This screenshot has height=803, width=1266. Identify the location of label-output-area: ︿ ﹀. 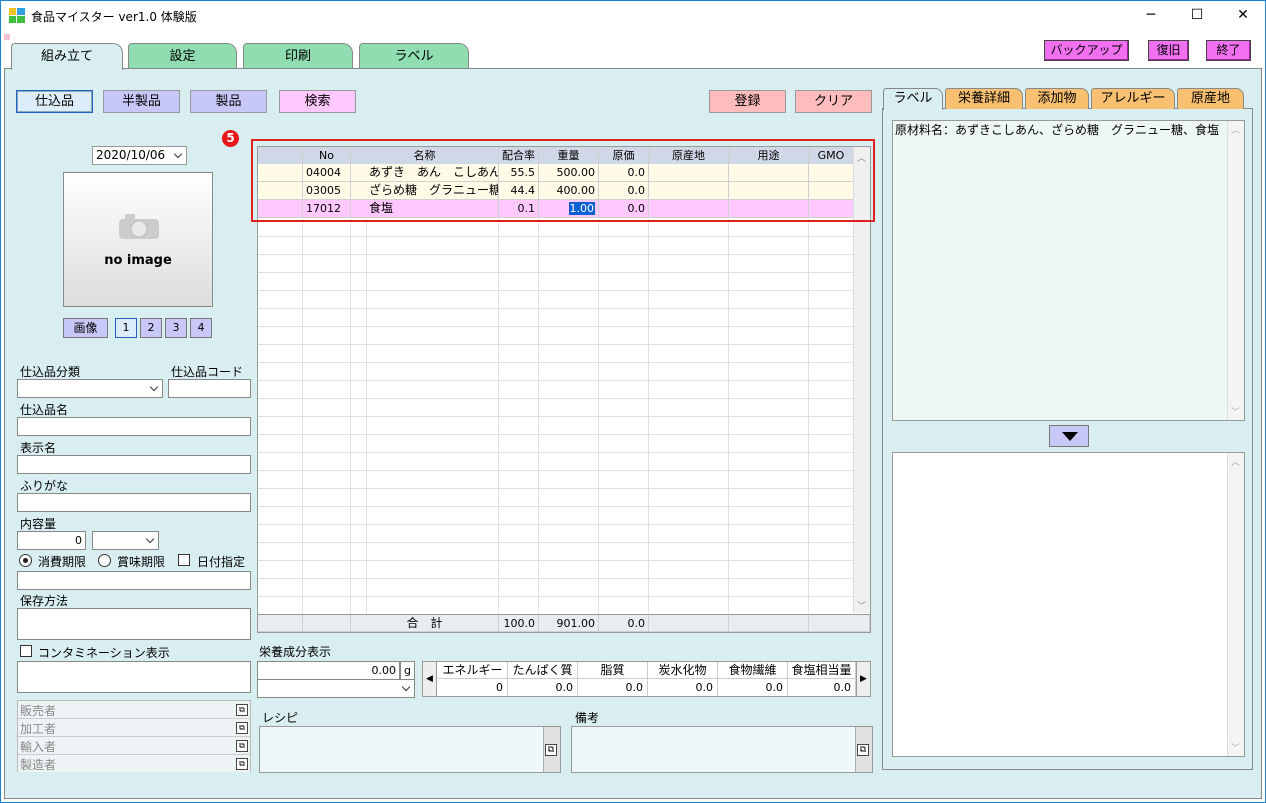
(1068, 604).